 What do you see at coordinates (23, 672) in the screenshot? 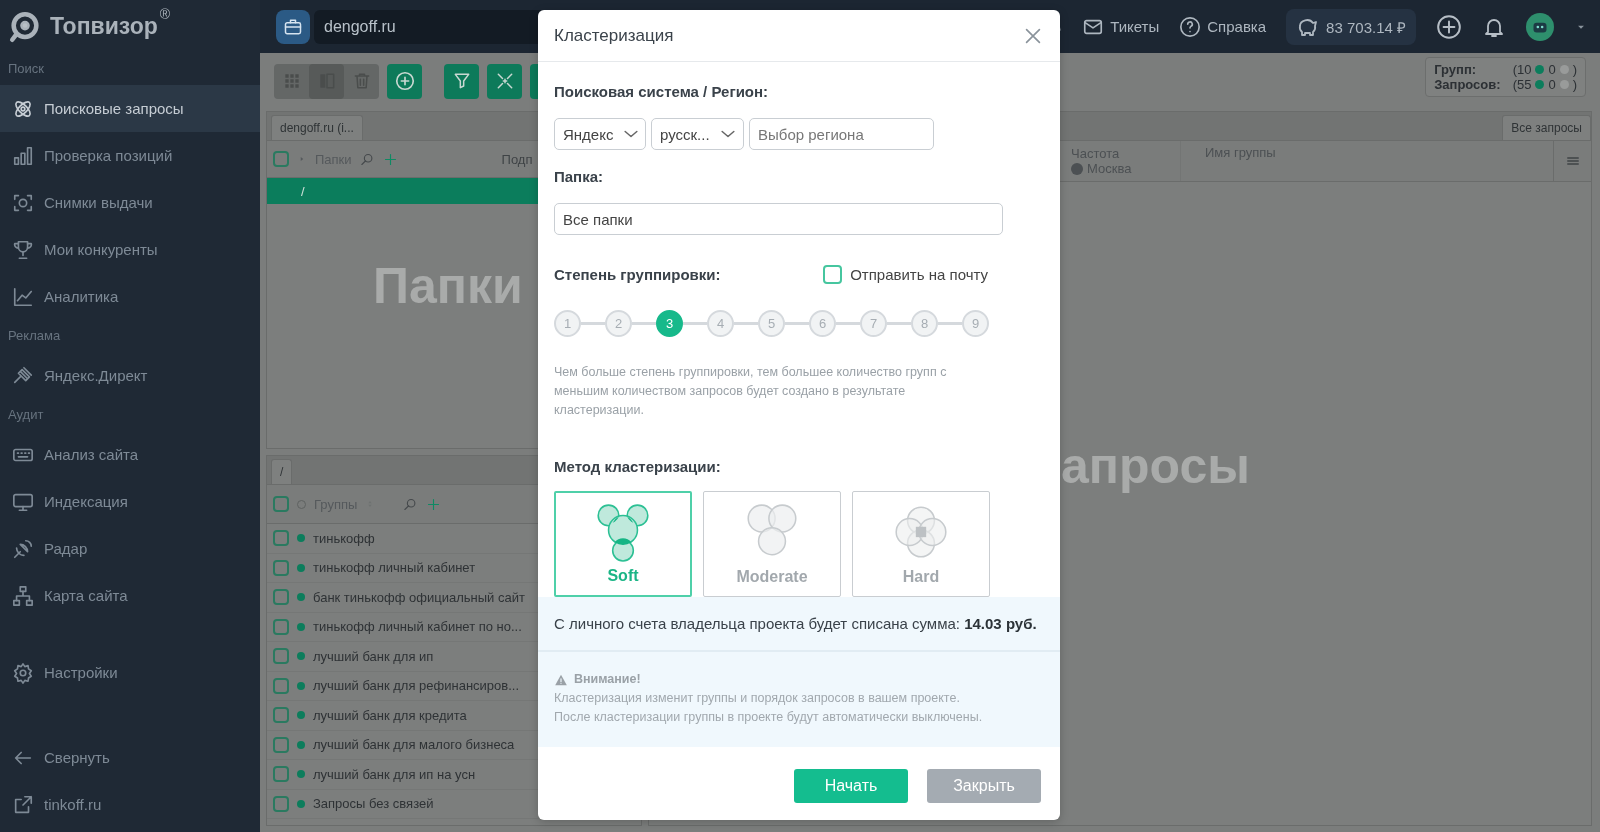
I see `settings-icon` at bounding box center [23, 672].